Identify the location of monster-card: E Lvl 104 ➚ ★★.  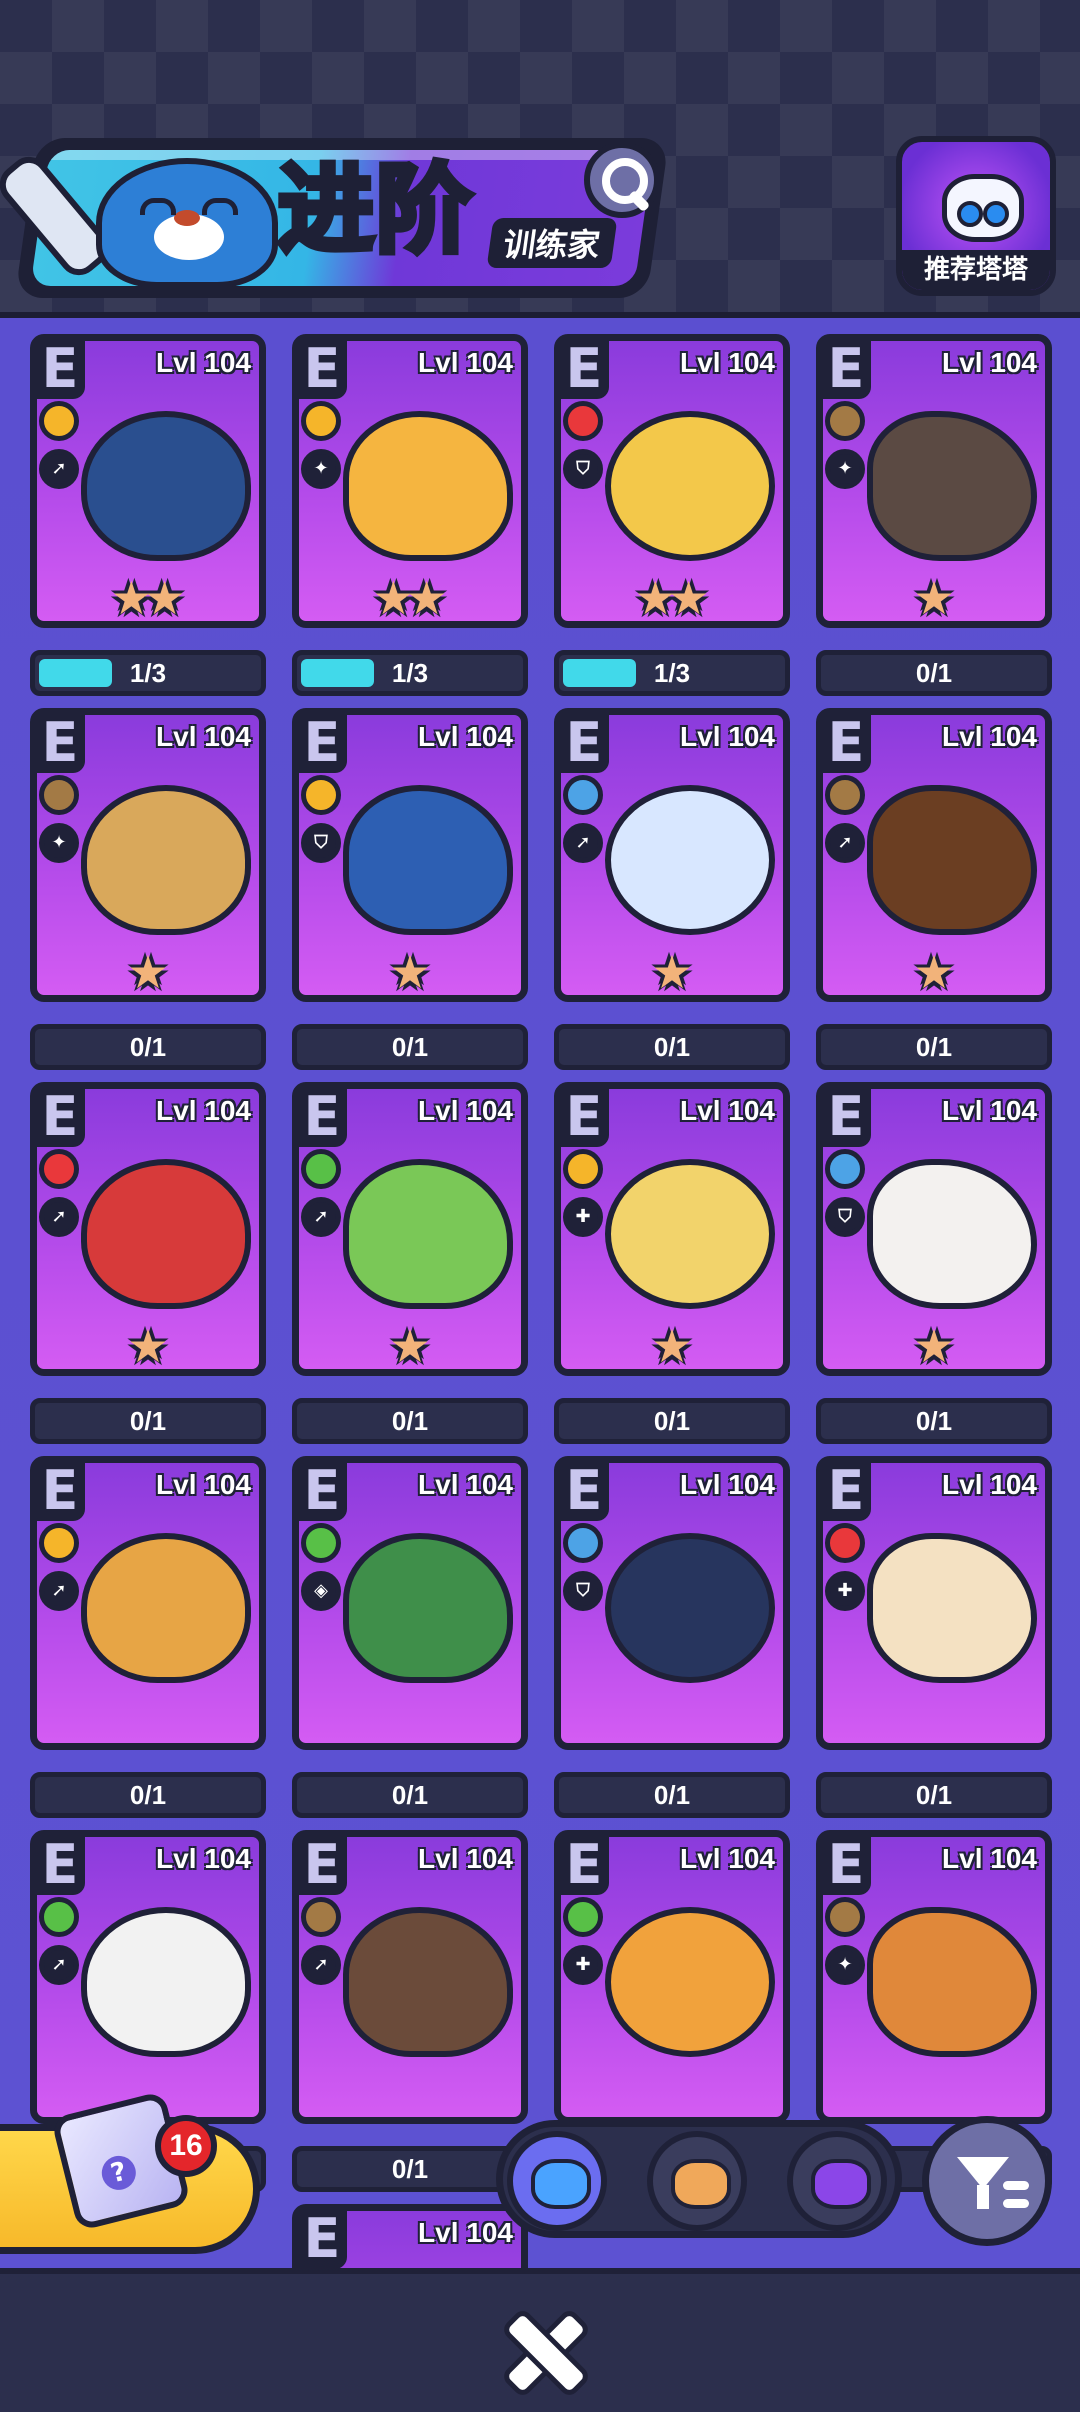
(148, 481).